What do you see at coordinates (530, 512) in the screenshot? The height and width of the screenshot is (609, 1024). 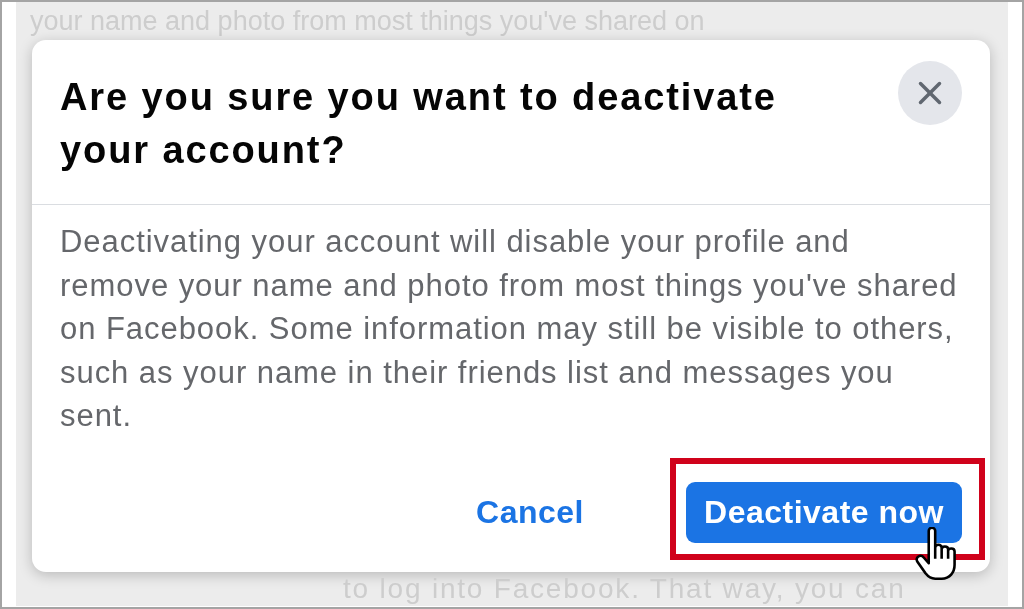 I see `cancel-button: Cancel` at bounding box center [530, 512].